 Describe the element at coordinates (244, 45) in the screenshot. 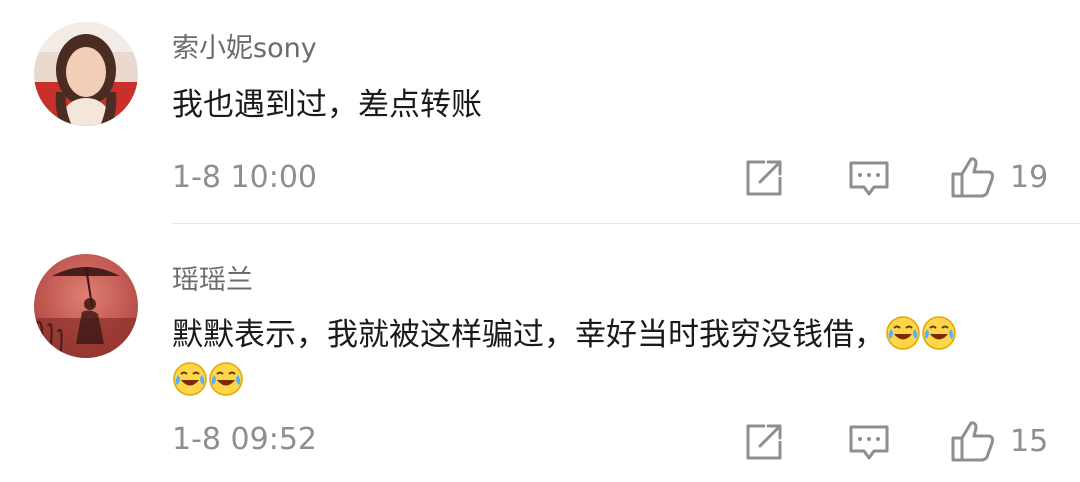

I see `username: 索小妮sony` at that location.